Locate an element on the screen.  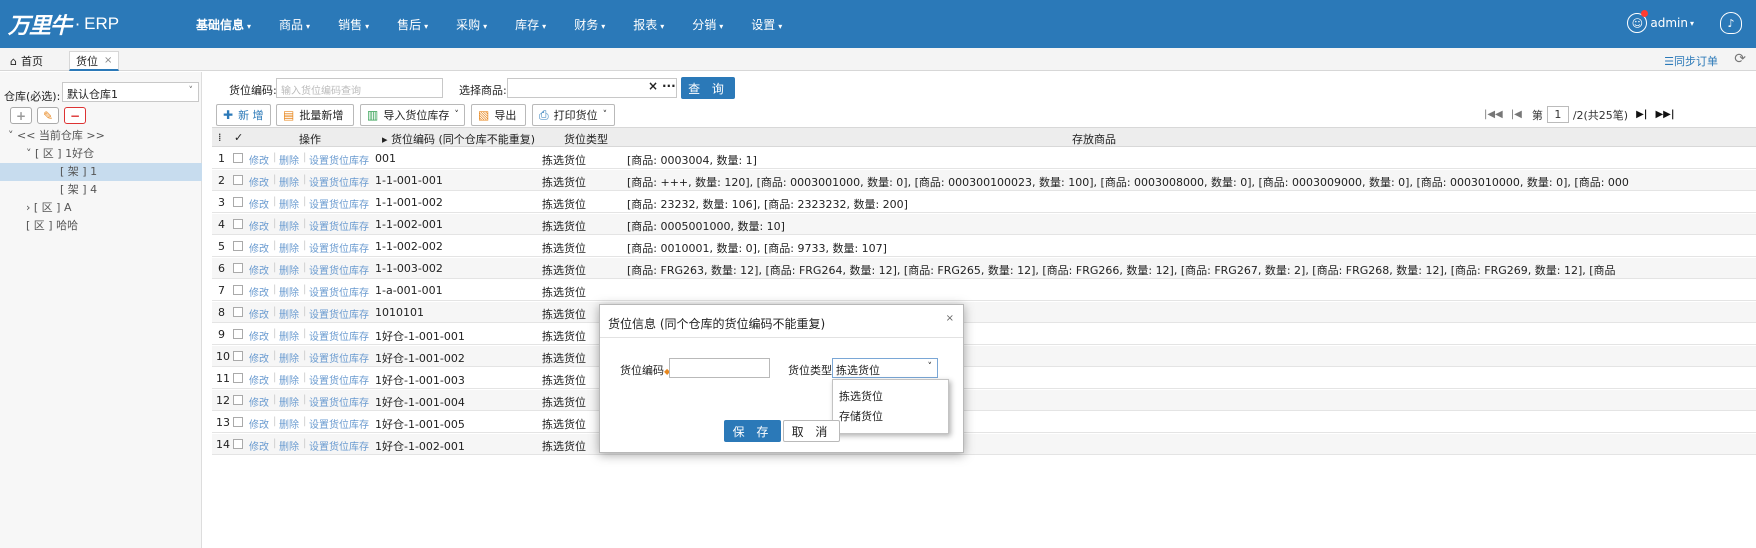
next-page-icon: ▶| is located at coordinates (1641, 114).